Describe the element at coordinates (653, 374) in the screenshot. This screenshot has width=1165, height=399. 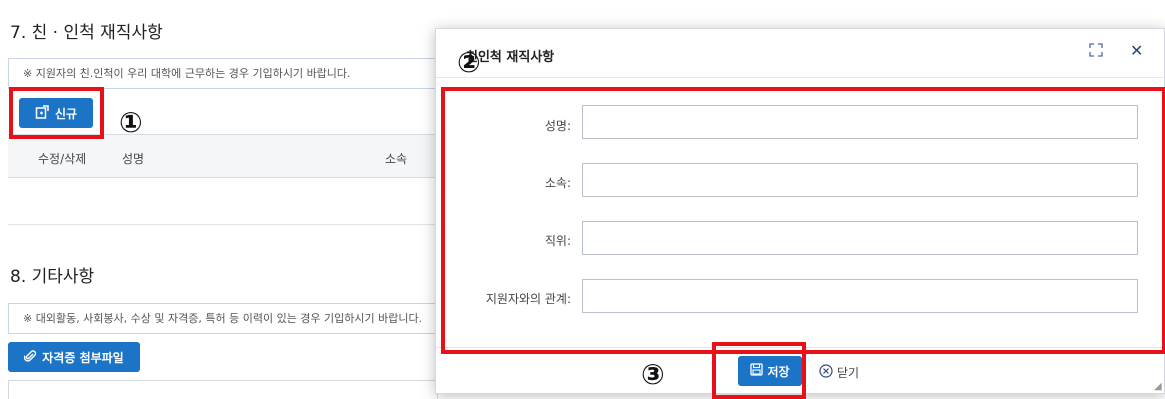
I see `annotation-marker-3: ③` at that location.